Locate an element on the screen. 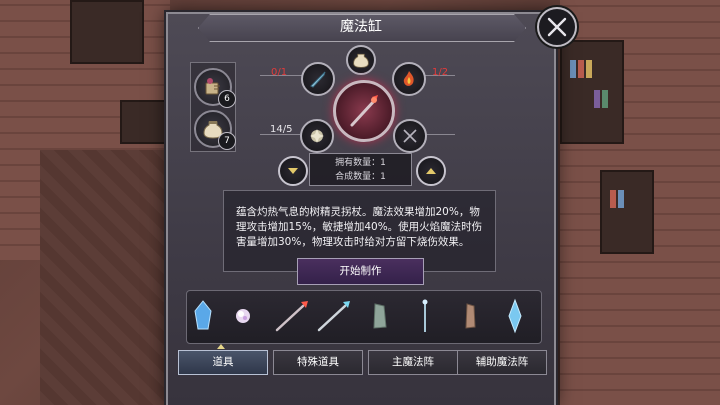 Image resolution: width=720 pixels, height=405 pixels. decrease-button is located at coordinates (293, 171).